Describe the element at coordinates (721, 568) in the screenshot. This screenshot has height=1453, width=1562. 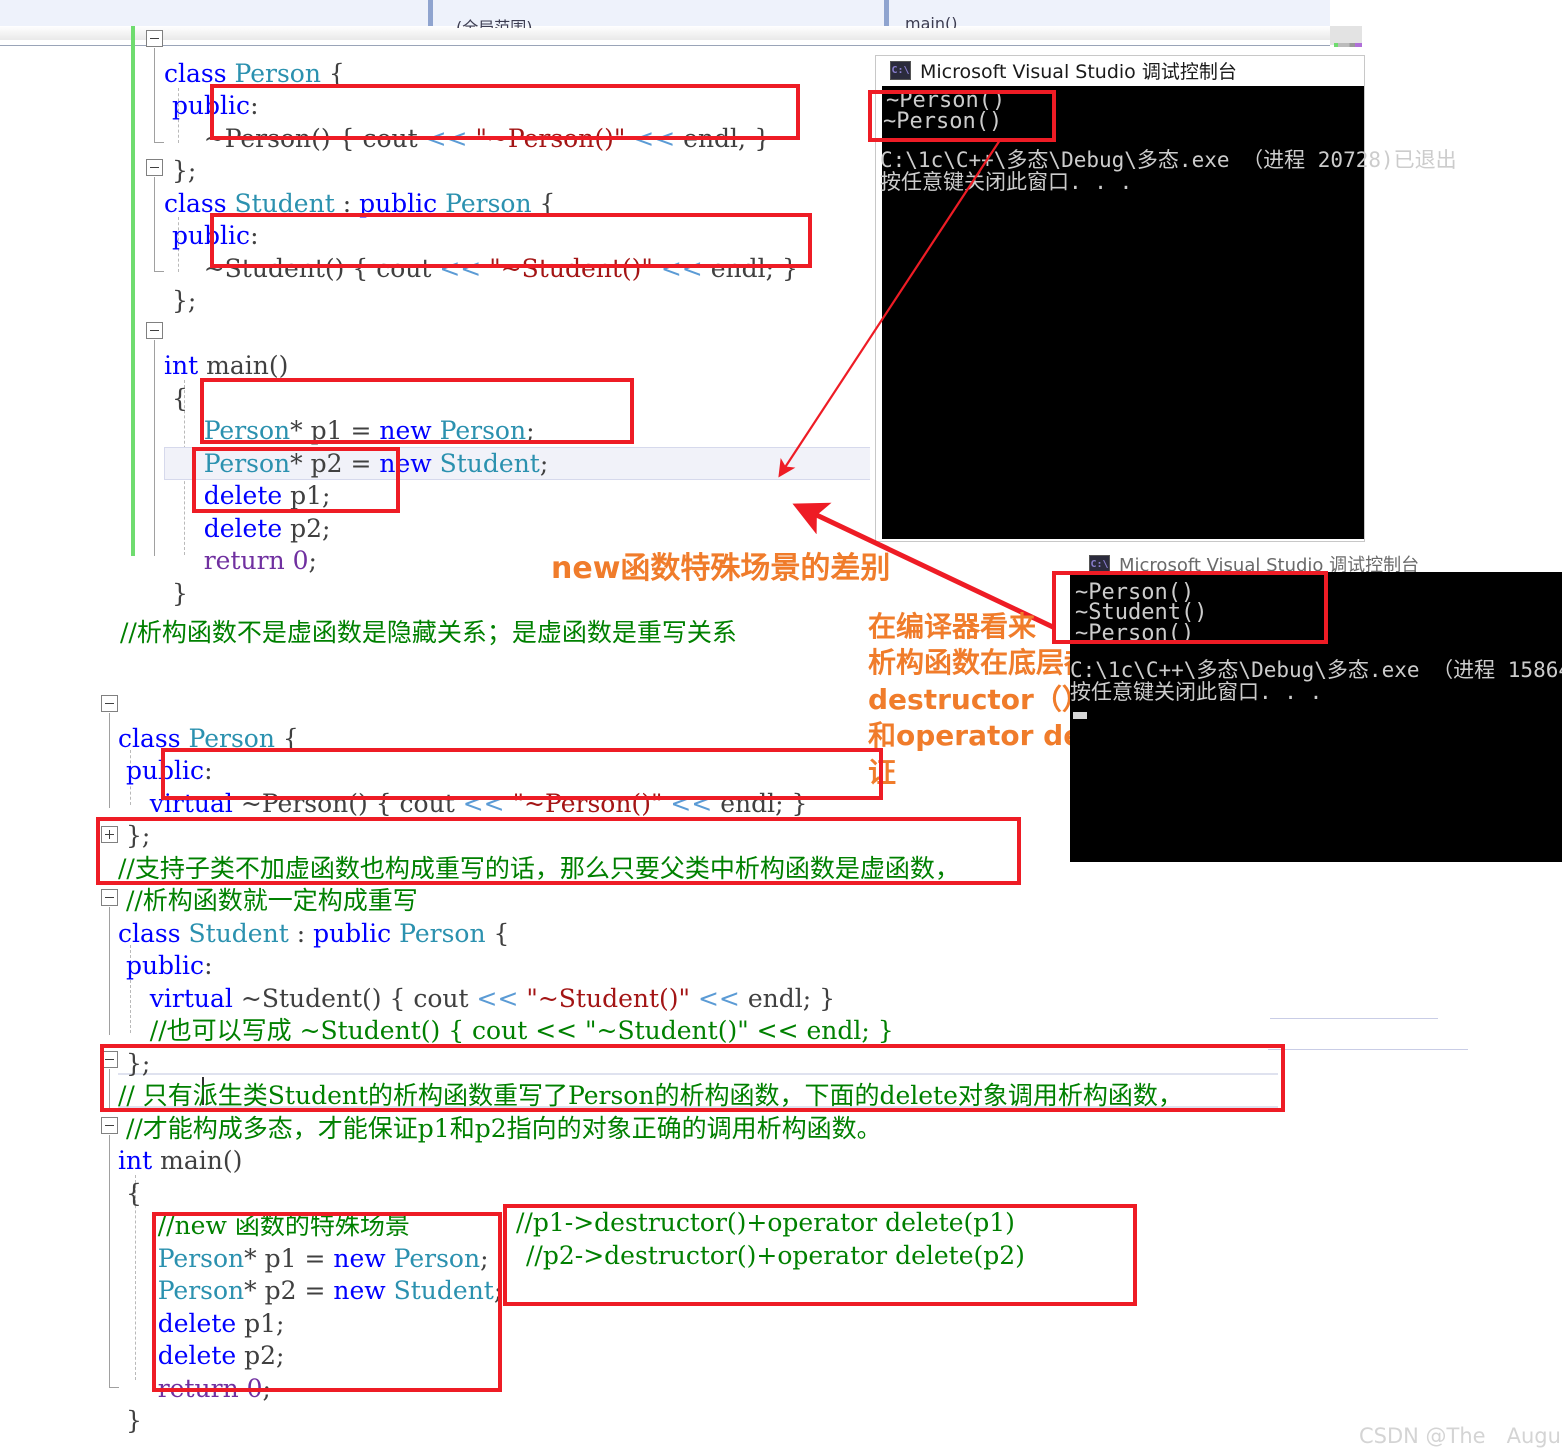
I see `annotation-new-diff: new函数特殊场景的差别` at that location.